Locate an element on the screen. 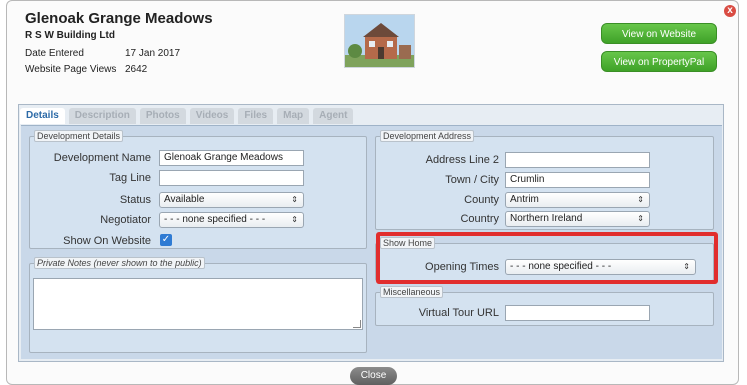 The height and width of the screenshot is (385, 747). tab-map: Map is located at coordinates (293, 116).